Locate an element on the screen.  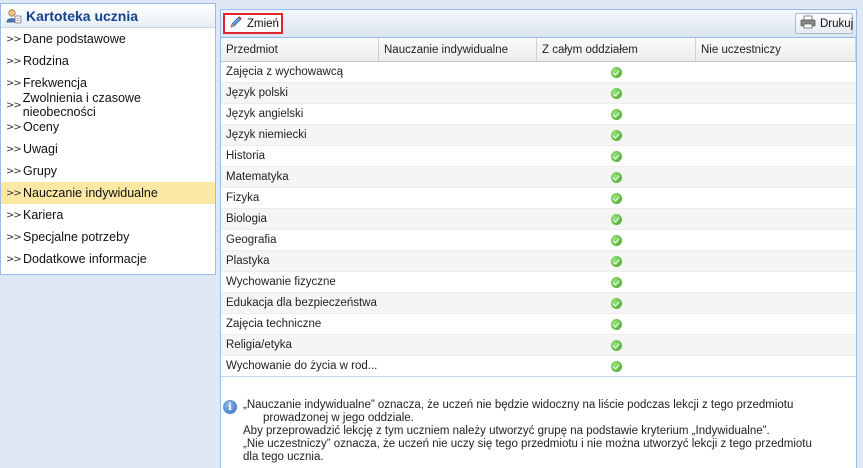
sidebar-item-label: Nauczanie indywidualne is located at coordinates (90, 193).